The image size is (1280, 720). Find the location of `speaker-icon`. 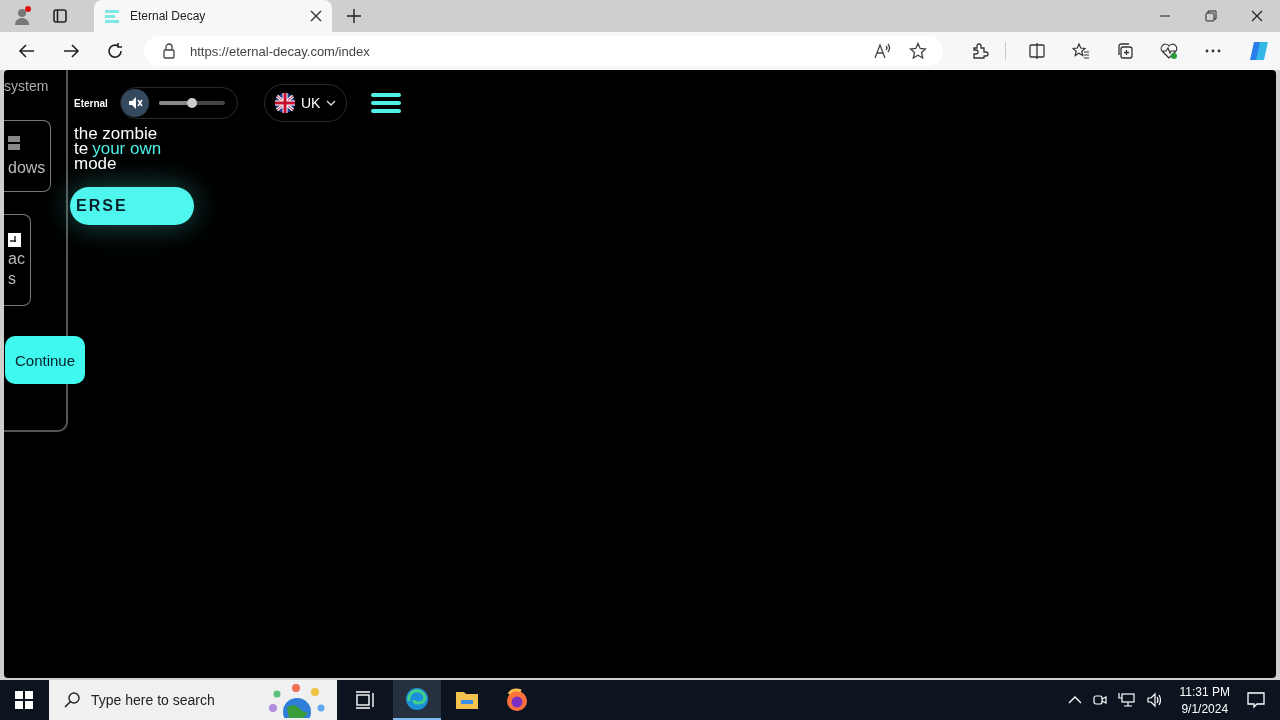

speaker-icon is located at coordinates (135, 103).